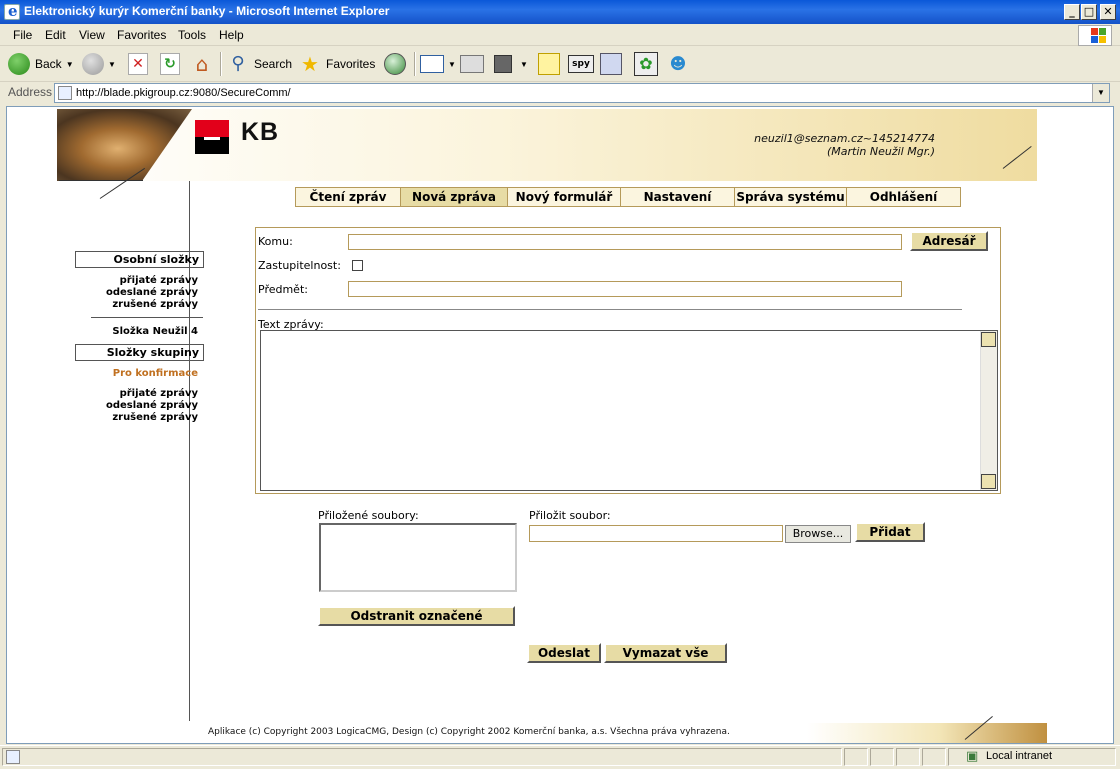 Image resolution: width=1120 pixels, height=769 pixels. Describe the element at coordinates (12, 11) in the screenshot. I see `internet-explorer-icon` at that location.